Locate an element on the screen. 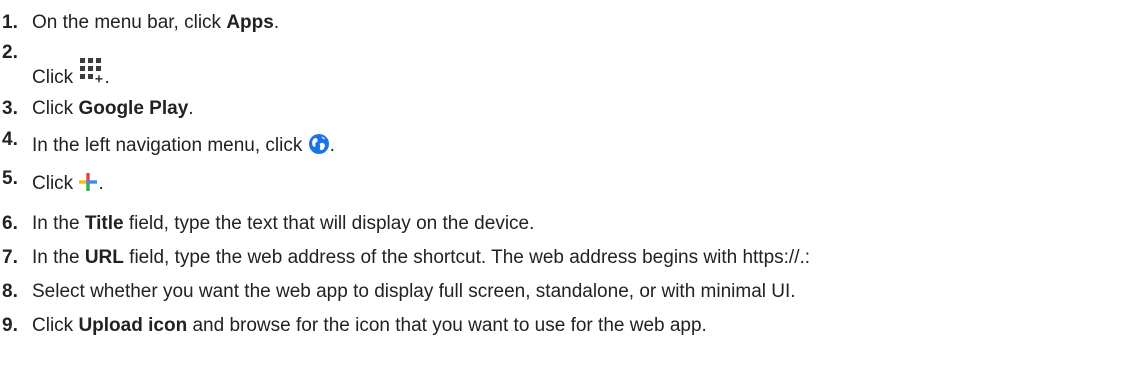 Image resolution: width=1139 pixels, height=386 pixels. ui-term-apps: Apps is located at coordinates (250, 22).